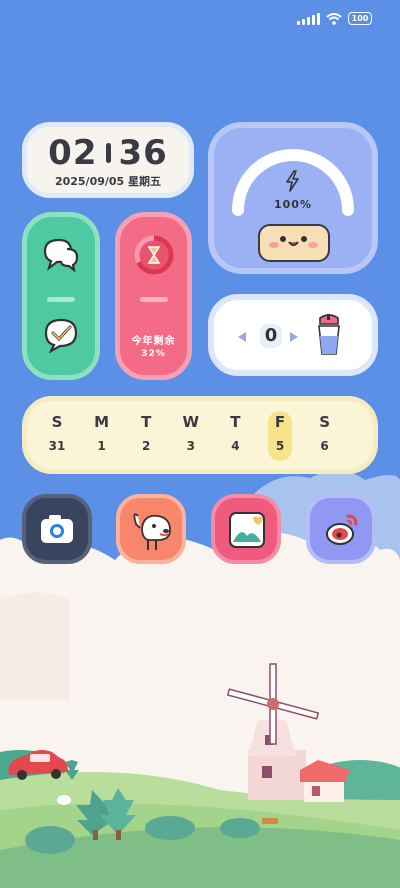 The width and height of the screenshot is (400, 888). Describe the element at coordinates (101, 446) in the screenshot. I see `calendar-date: 1` at that location.